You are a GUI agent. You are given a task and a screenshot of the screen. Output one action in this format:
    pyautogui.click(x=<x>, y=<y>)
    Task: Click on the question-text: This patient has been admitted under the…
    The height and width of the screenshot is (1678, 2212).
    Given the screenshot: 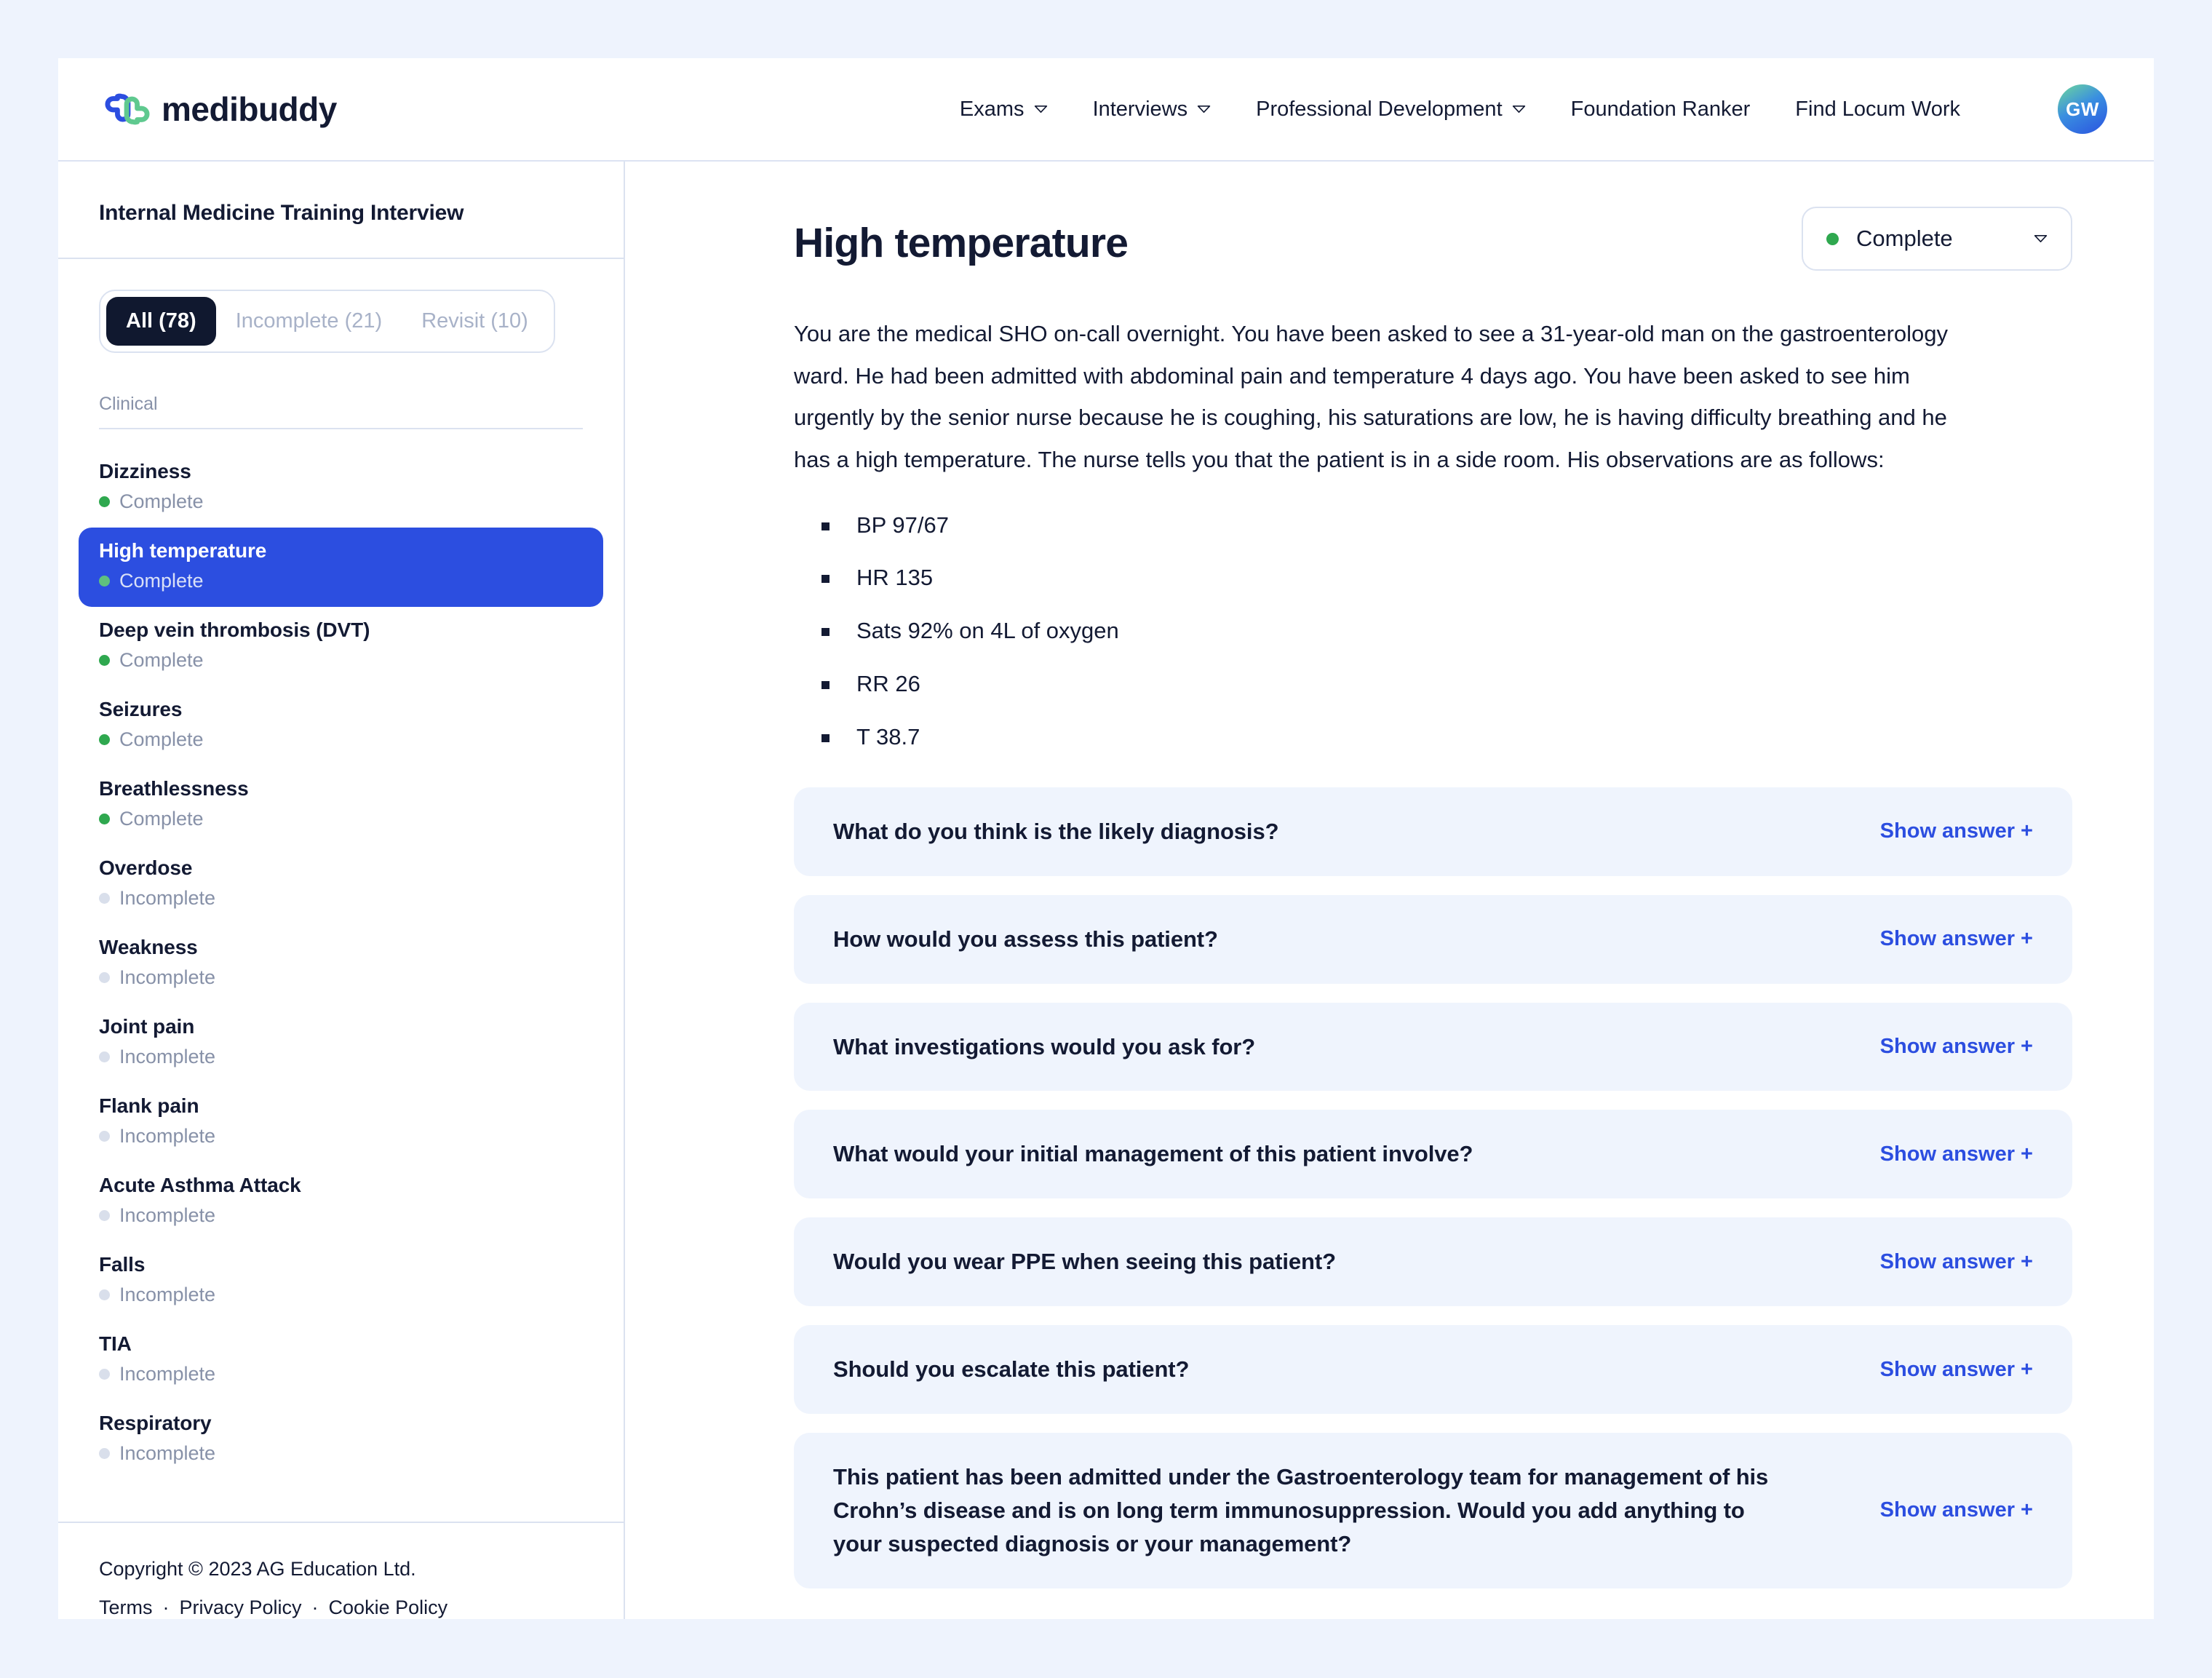 What is the action you would take?
    pyautogui.click(x=1301, y=1510)
    